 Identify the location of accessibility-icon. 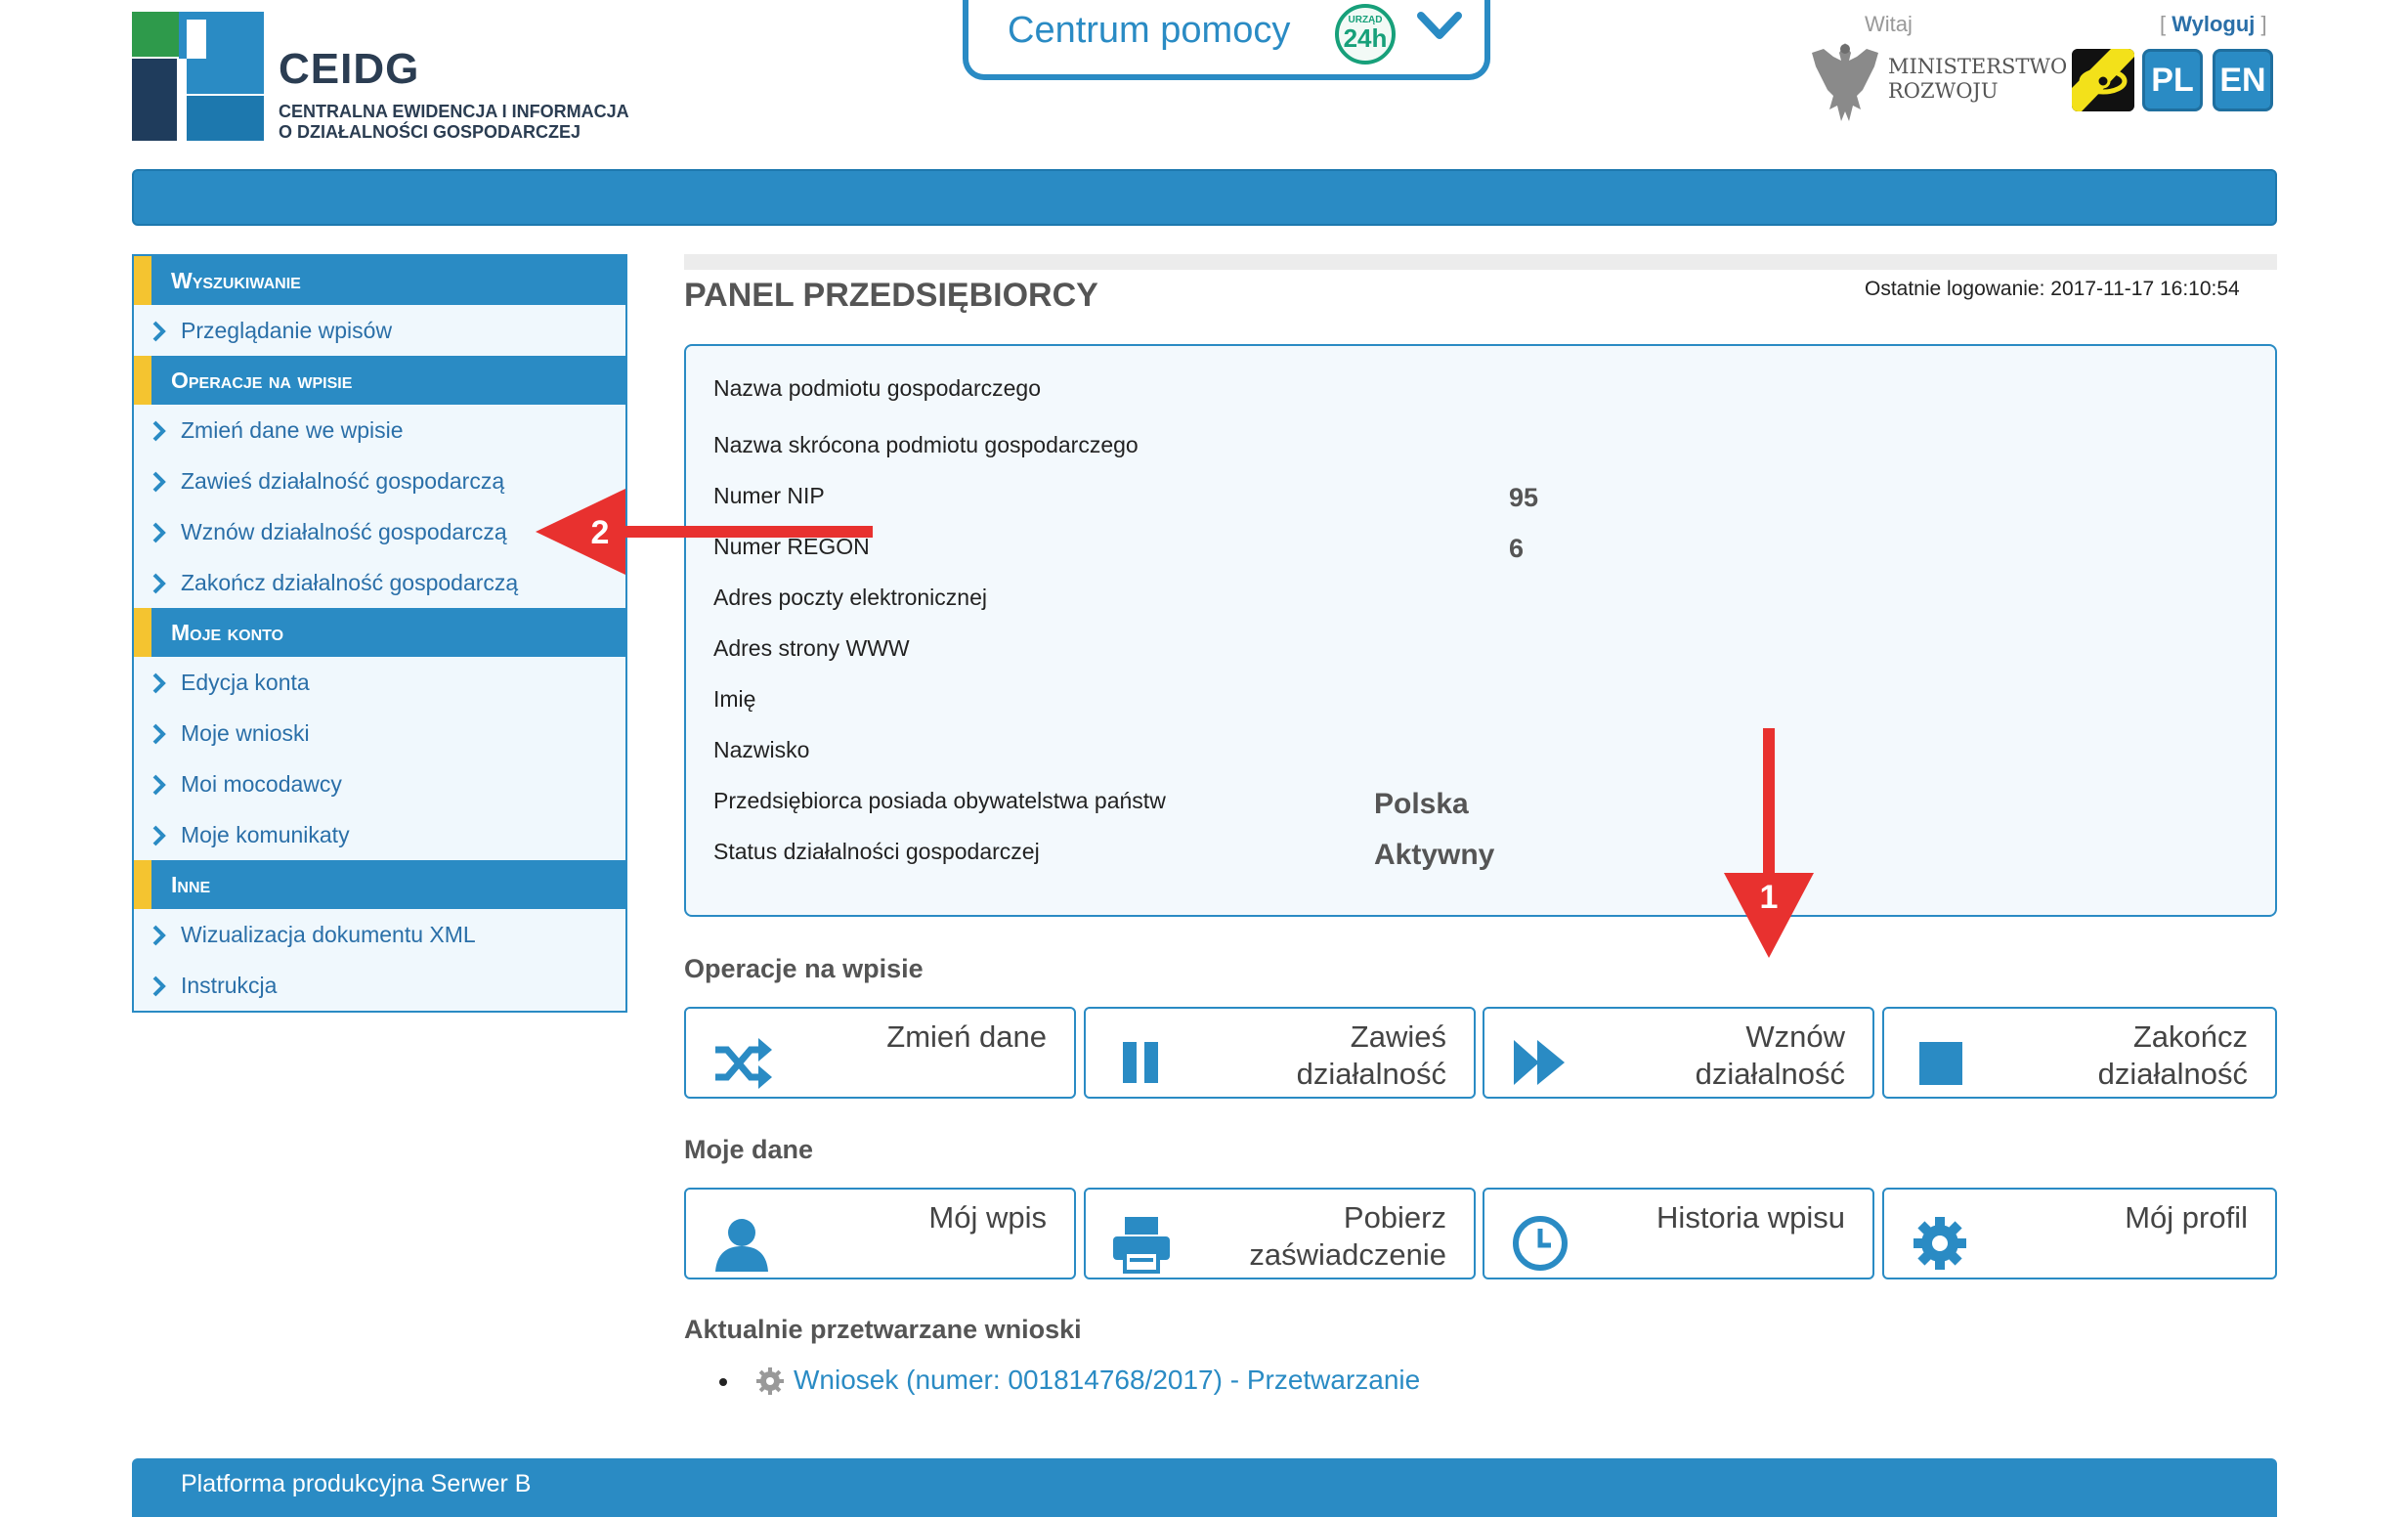
(2103, 80).